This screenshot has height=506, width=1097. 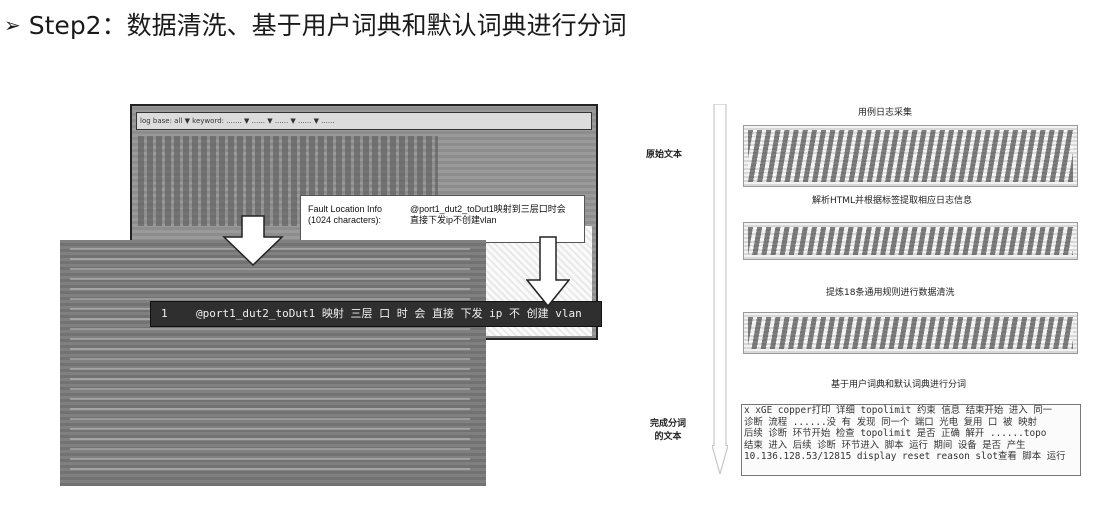 I want to click on info-label-line2: (1024 characters):, so click(x=345, y=220).